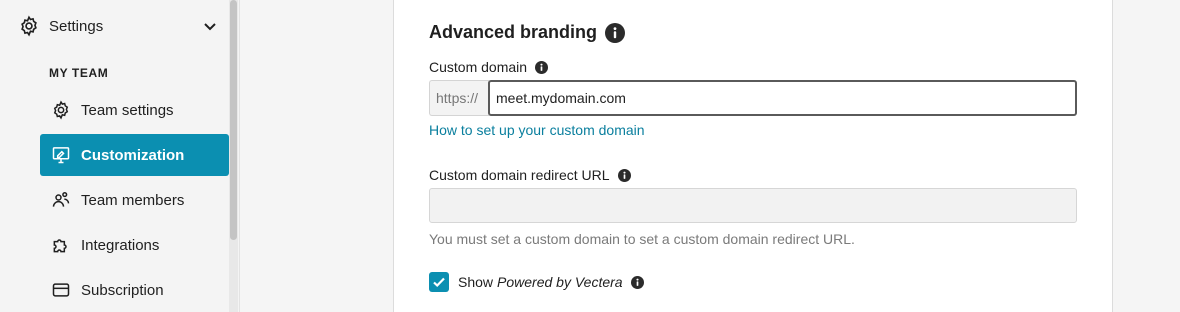 This screenshot has height=312, width=1180. What do you see at coordinates (476, 282) in the screenshot?
I see `powered-by-prefix: Show` at bounding box center [476, 282].